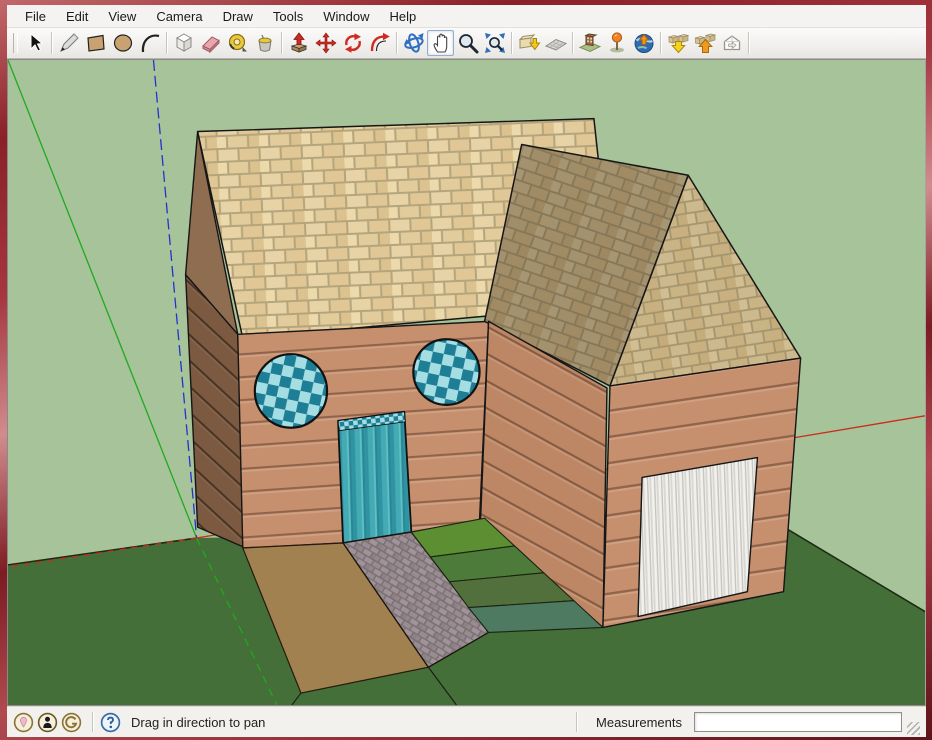 The height and width of the screenshot is (740, 932). I want to click on get-models-icon, so click(678, 44).